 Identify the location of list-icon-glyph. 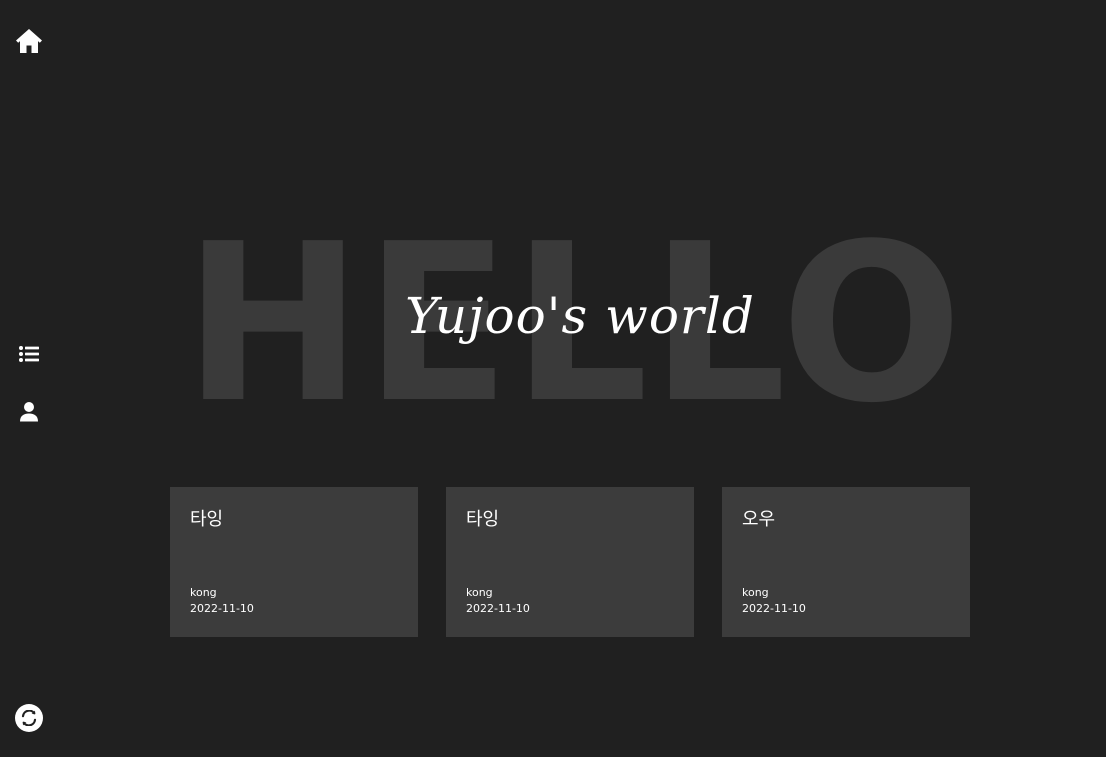
(29, 354).